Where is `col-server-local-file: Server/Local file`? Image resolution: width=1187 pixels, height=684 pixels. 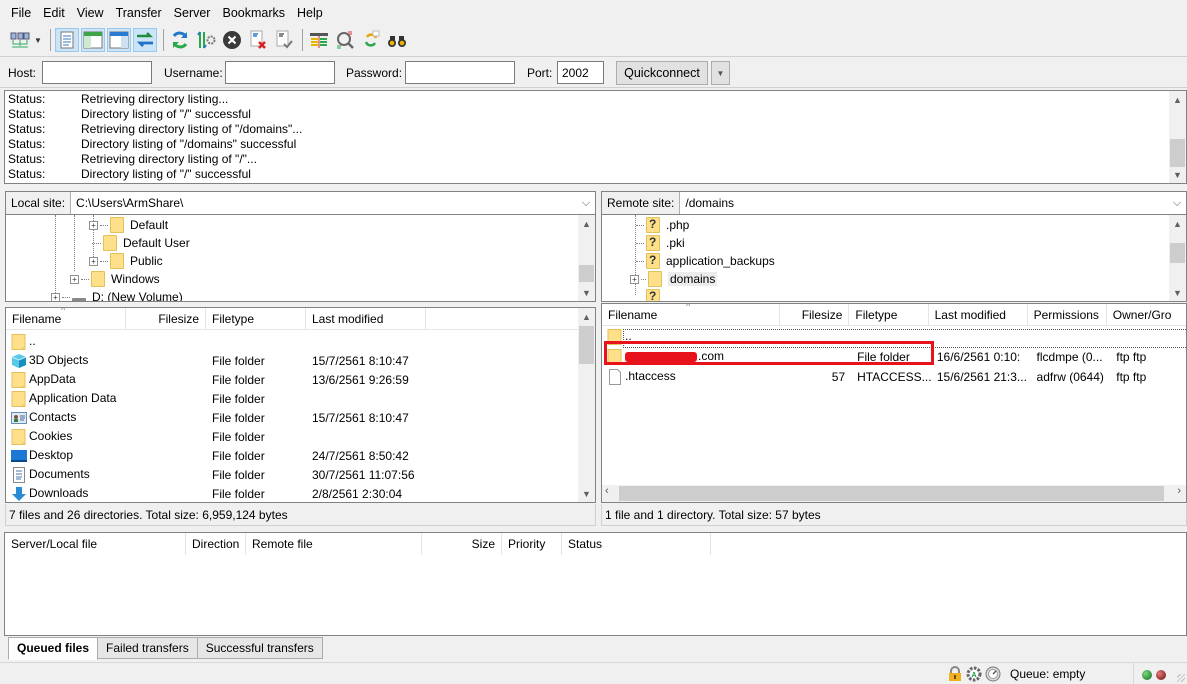 col-server-local-file: Server/Local file is located at coordinates (95, 544).